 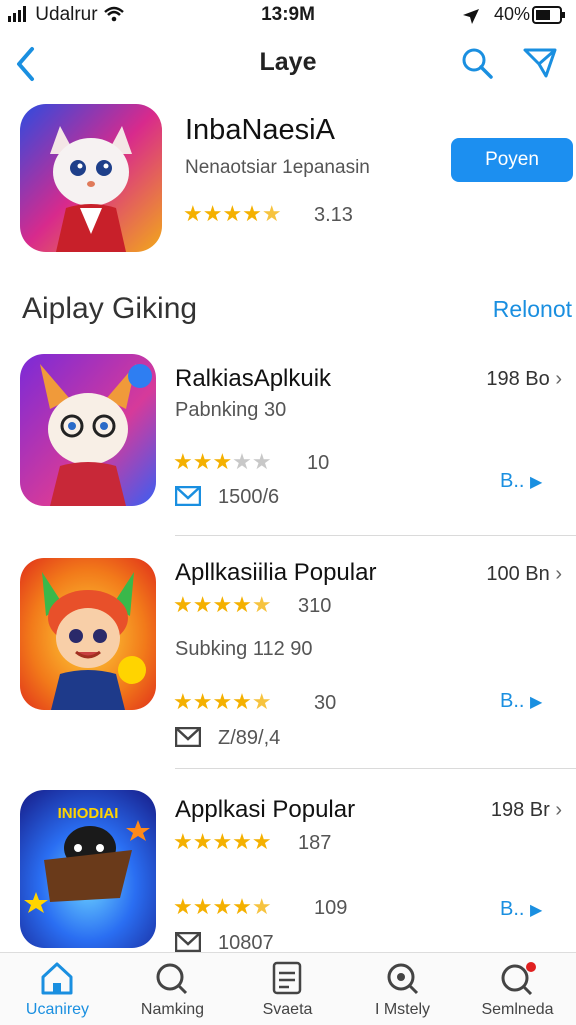 I want to click on app-rating-count: 109, so click(x=331, y=908).